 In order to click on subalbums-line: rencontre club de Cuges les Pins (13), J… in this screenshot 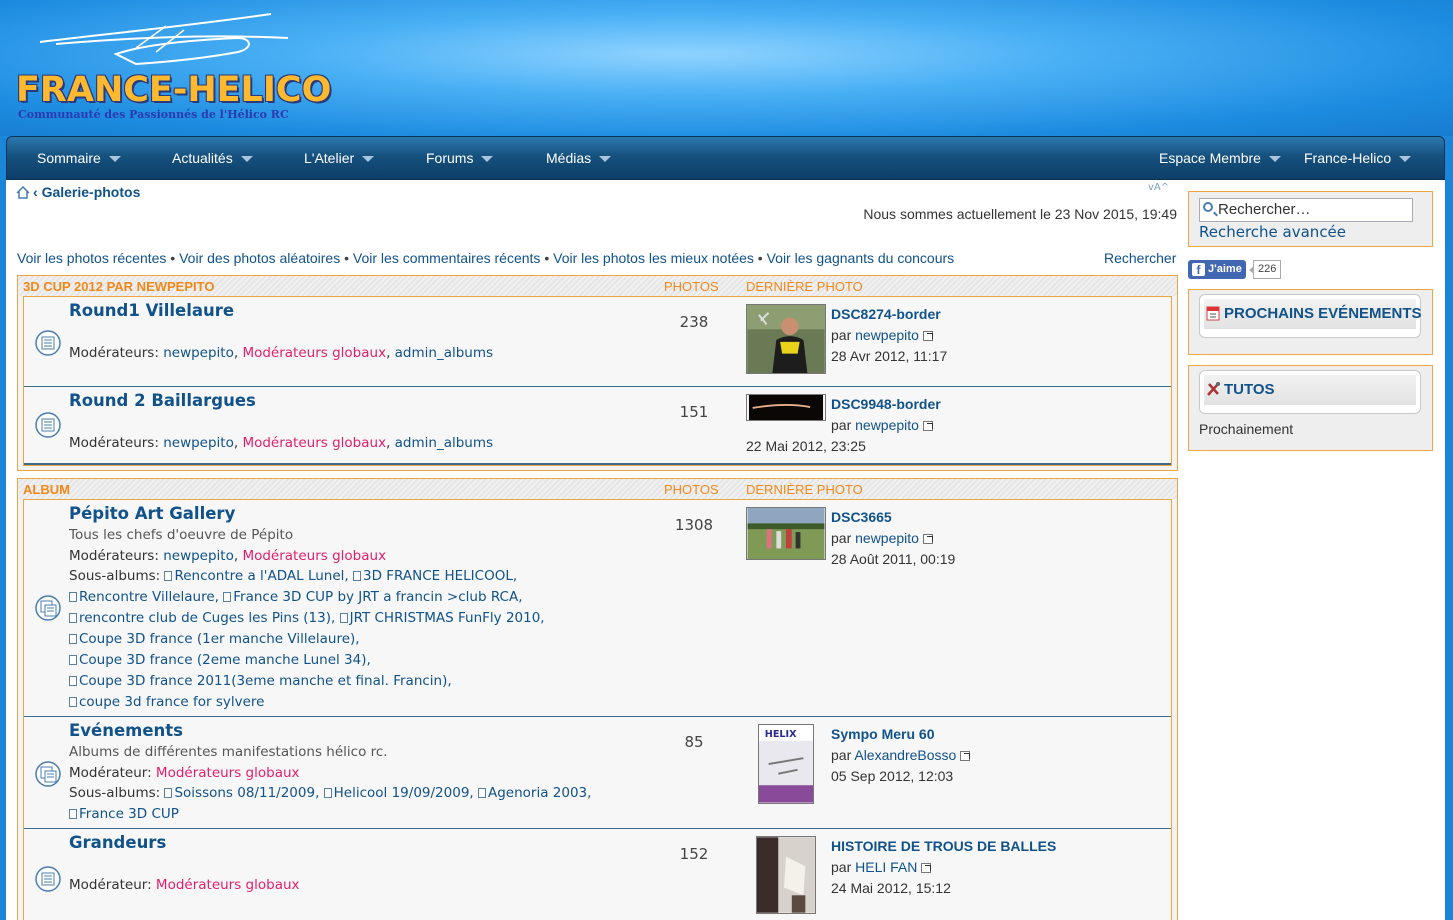, I will do `click(307, 618)`.